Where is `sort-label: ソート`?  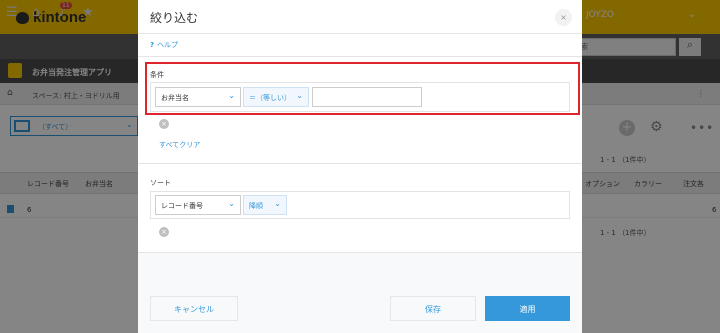
sort-label: ソート is located at coordinates (160, 183).